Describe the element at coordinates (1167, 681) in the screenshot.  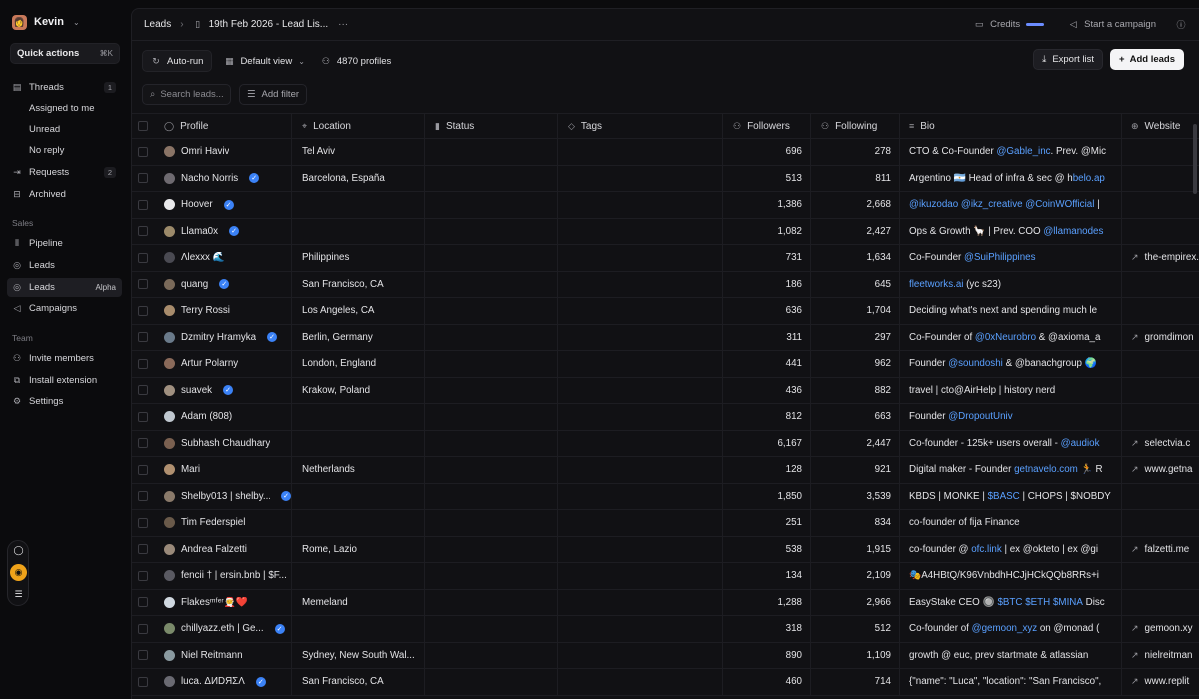
I see `website-text: www.replit` at that location.